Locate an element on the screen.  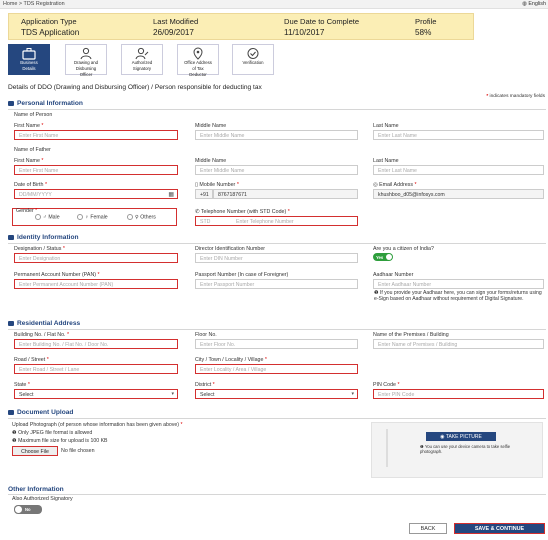
passport-input: Enter Passport Number is located at coordinates (276, 284).